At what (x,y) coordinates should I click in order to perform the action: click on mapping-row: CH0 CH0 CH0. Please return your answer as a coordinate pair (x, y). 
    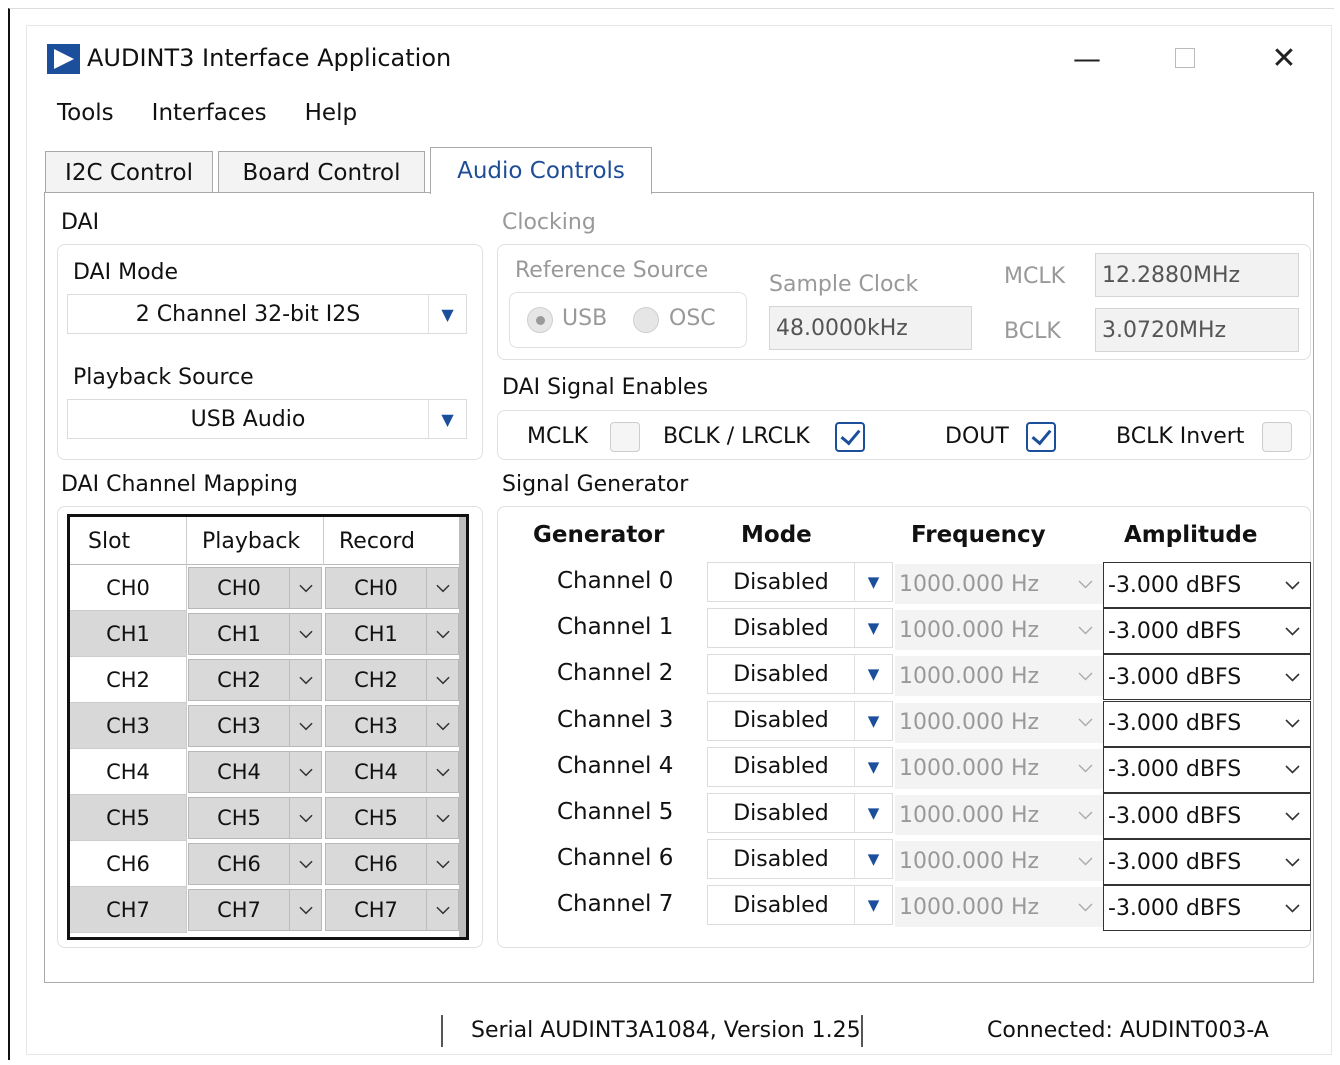
    Looking at the image, I should click on (265, 588).